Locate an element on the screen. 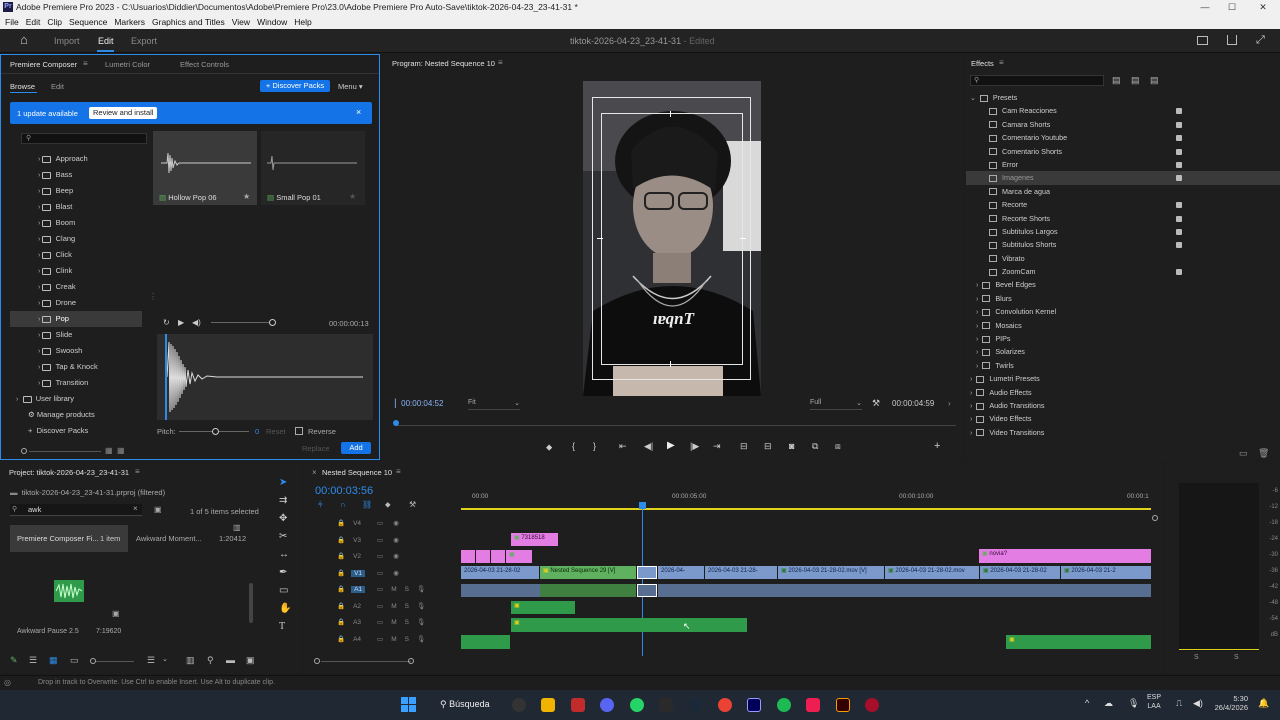 This screenshot has width=1280, height=720. preset-item: Marca de agua is located at coordinates (1123, 191).